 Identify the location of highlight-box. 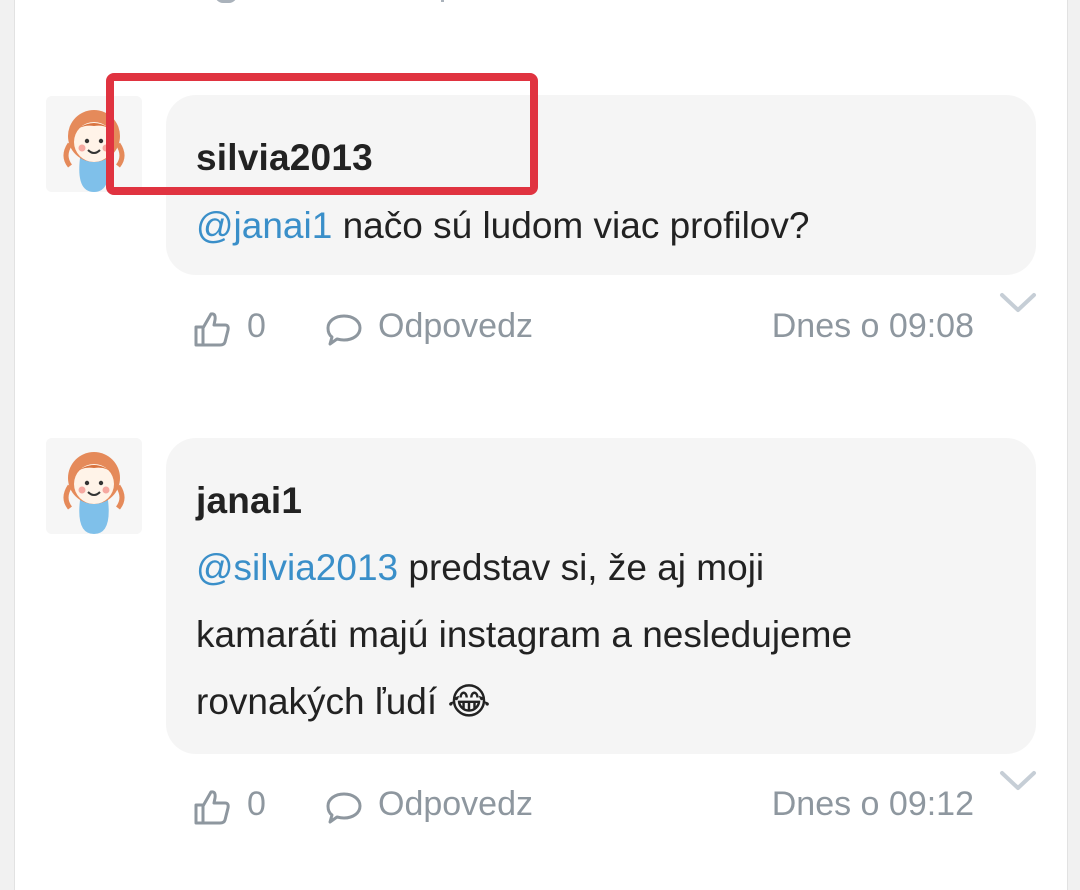
(322, 134).